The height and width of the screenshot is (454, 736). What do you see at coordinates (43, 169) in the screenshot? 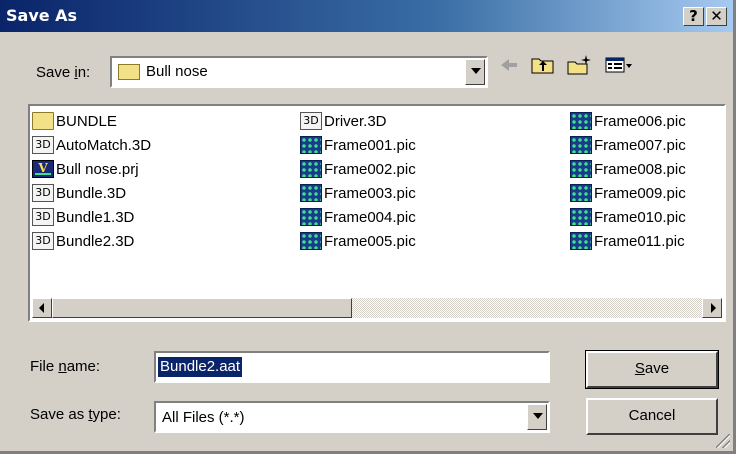
I see `project-file-icon: V` at bounding box center [43, 169].